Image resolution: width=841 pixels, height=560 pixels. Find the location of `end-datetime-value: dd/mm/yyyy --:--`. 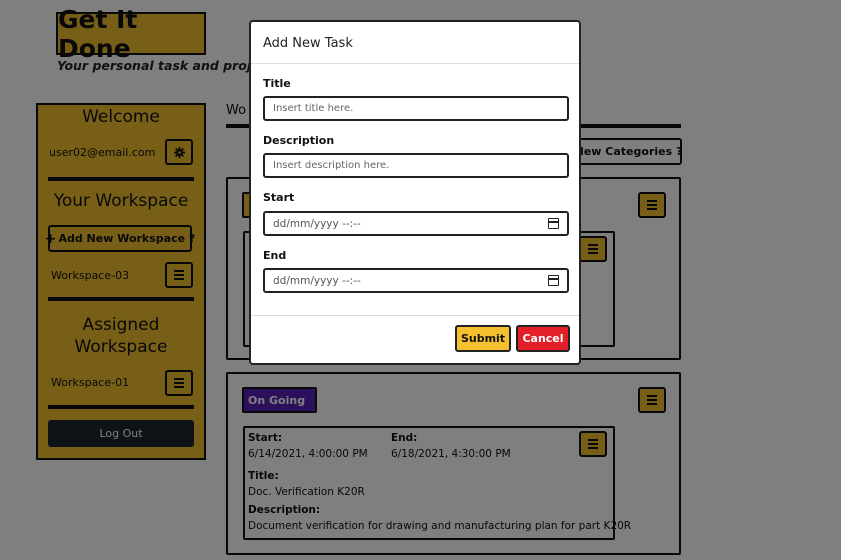

end-datetime-value: dd/mm/yyyy --:-- is located at coordinates (317, 280).